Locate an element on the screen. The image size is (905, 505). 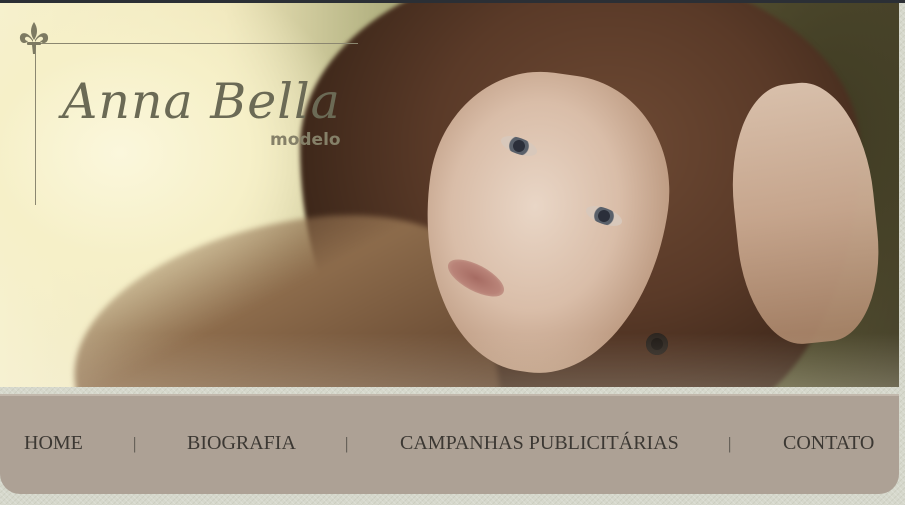
logo-frame-top-line is located at coordinates (197, 43).